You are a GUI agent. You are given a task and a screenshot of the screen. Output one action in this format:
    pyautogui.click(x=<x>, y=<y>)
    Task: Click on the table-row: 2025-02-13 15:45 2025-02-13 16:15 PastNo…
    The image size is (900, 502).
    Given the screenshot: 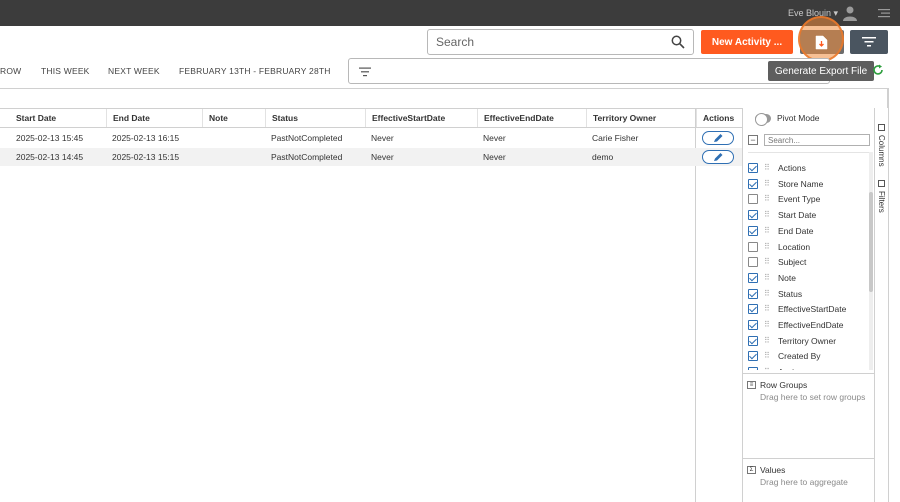 What is the action you would take?
    pyautogui.click(x=371, y=138)
    